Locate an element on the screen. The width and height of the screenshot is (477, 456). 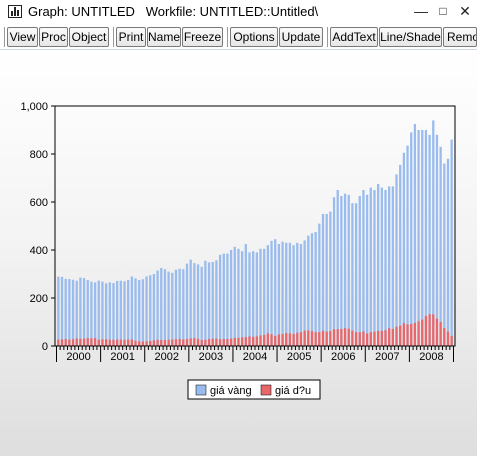
update-button: Update is located at coordinates (301, 37).